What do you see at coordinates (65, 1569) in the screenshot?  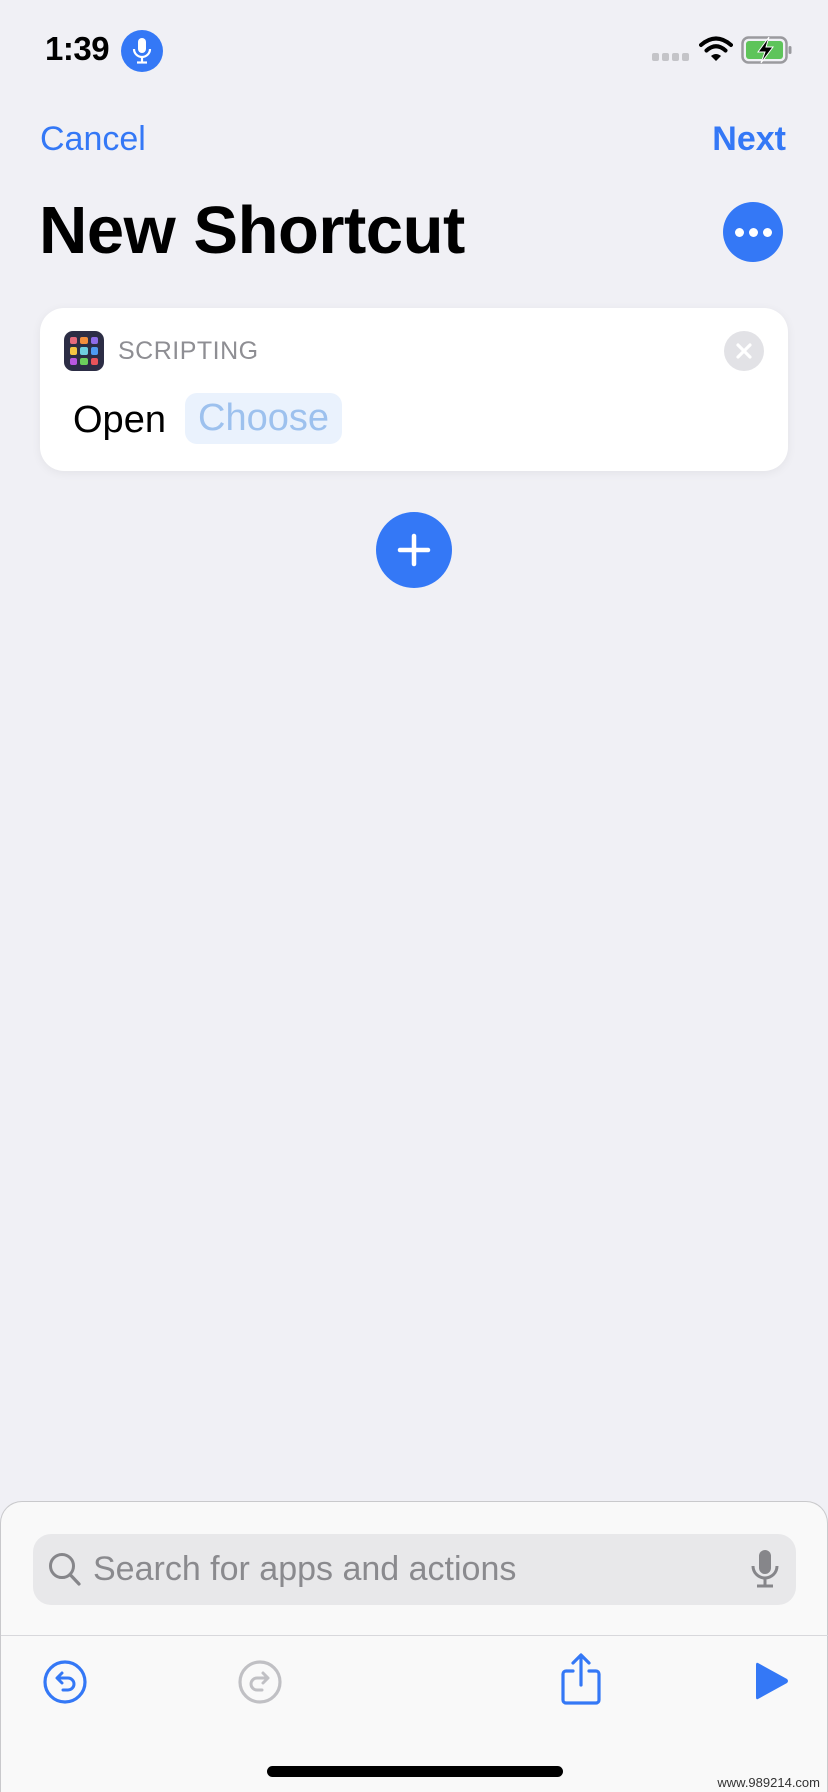 I see `search-icon` at bounding box center [65, 1569].